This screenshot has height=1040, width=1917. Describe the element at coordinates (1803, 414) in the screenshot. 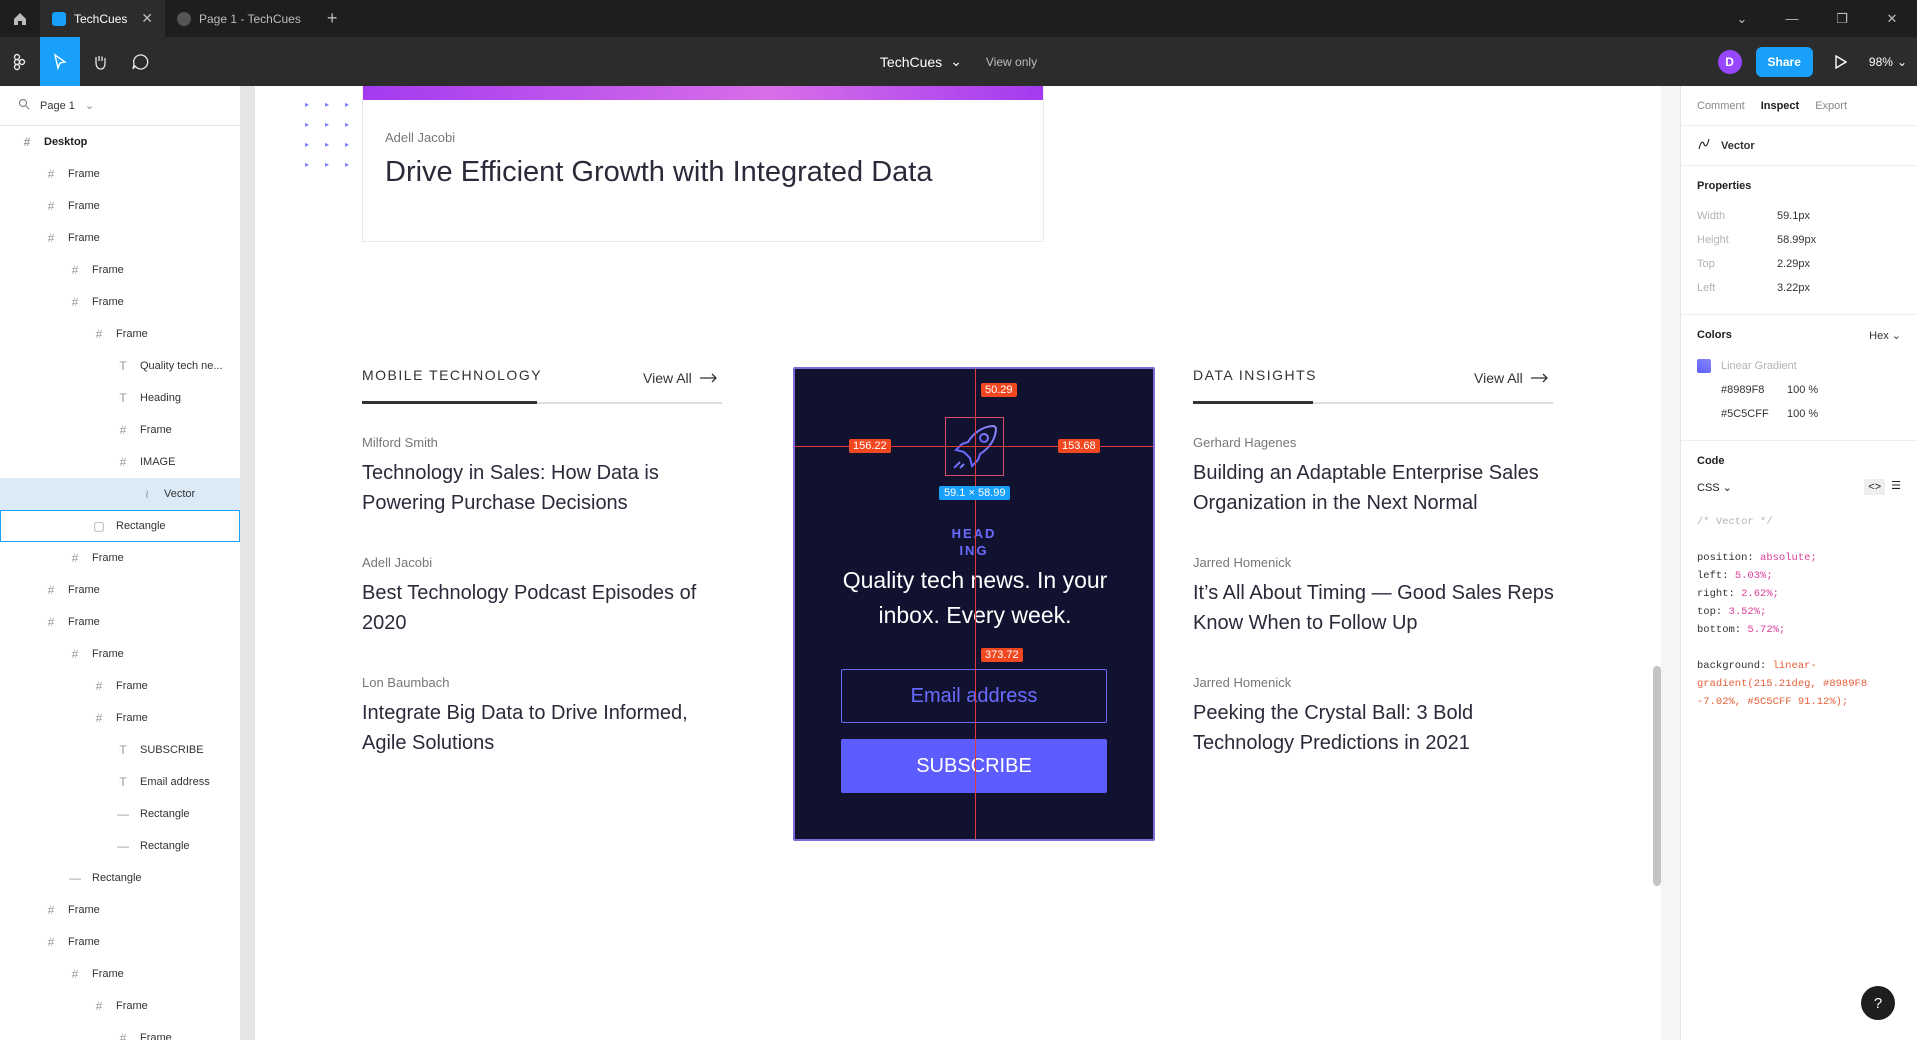

I see `color-opacity: 100 %` at that location.